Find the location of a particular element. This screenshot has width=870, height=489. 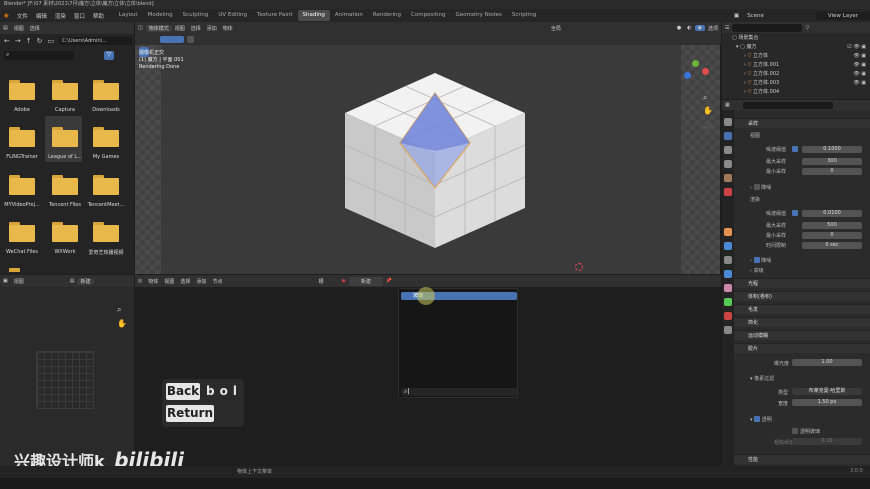

transparent-glass-checkbox is located at coordinates (795, 431).